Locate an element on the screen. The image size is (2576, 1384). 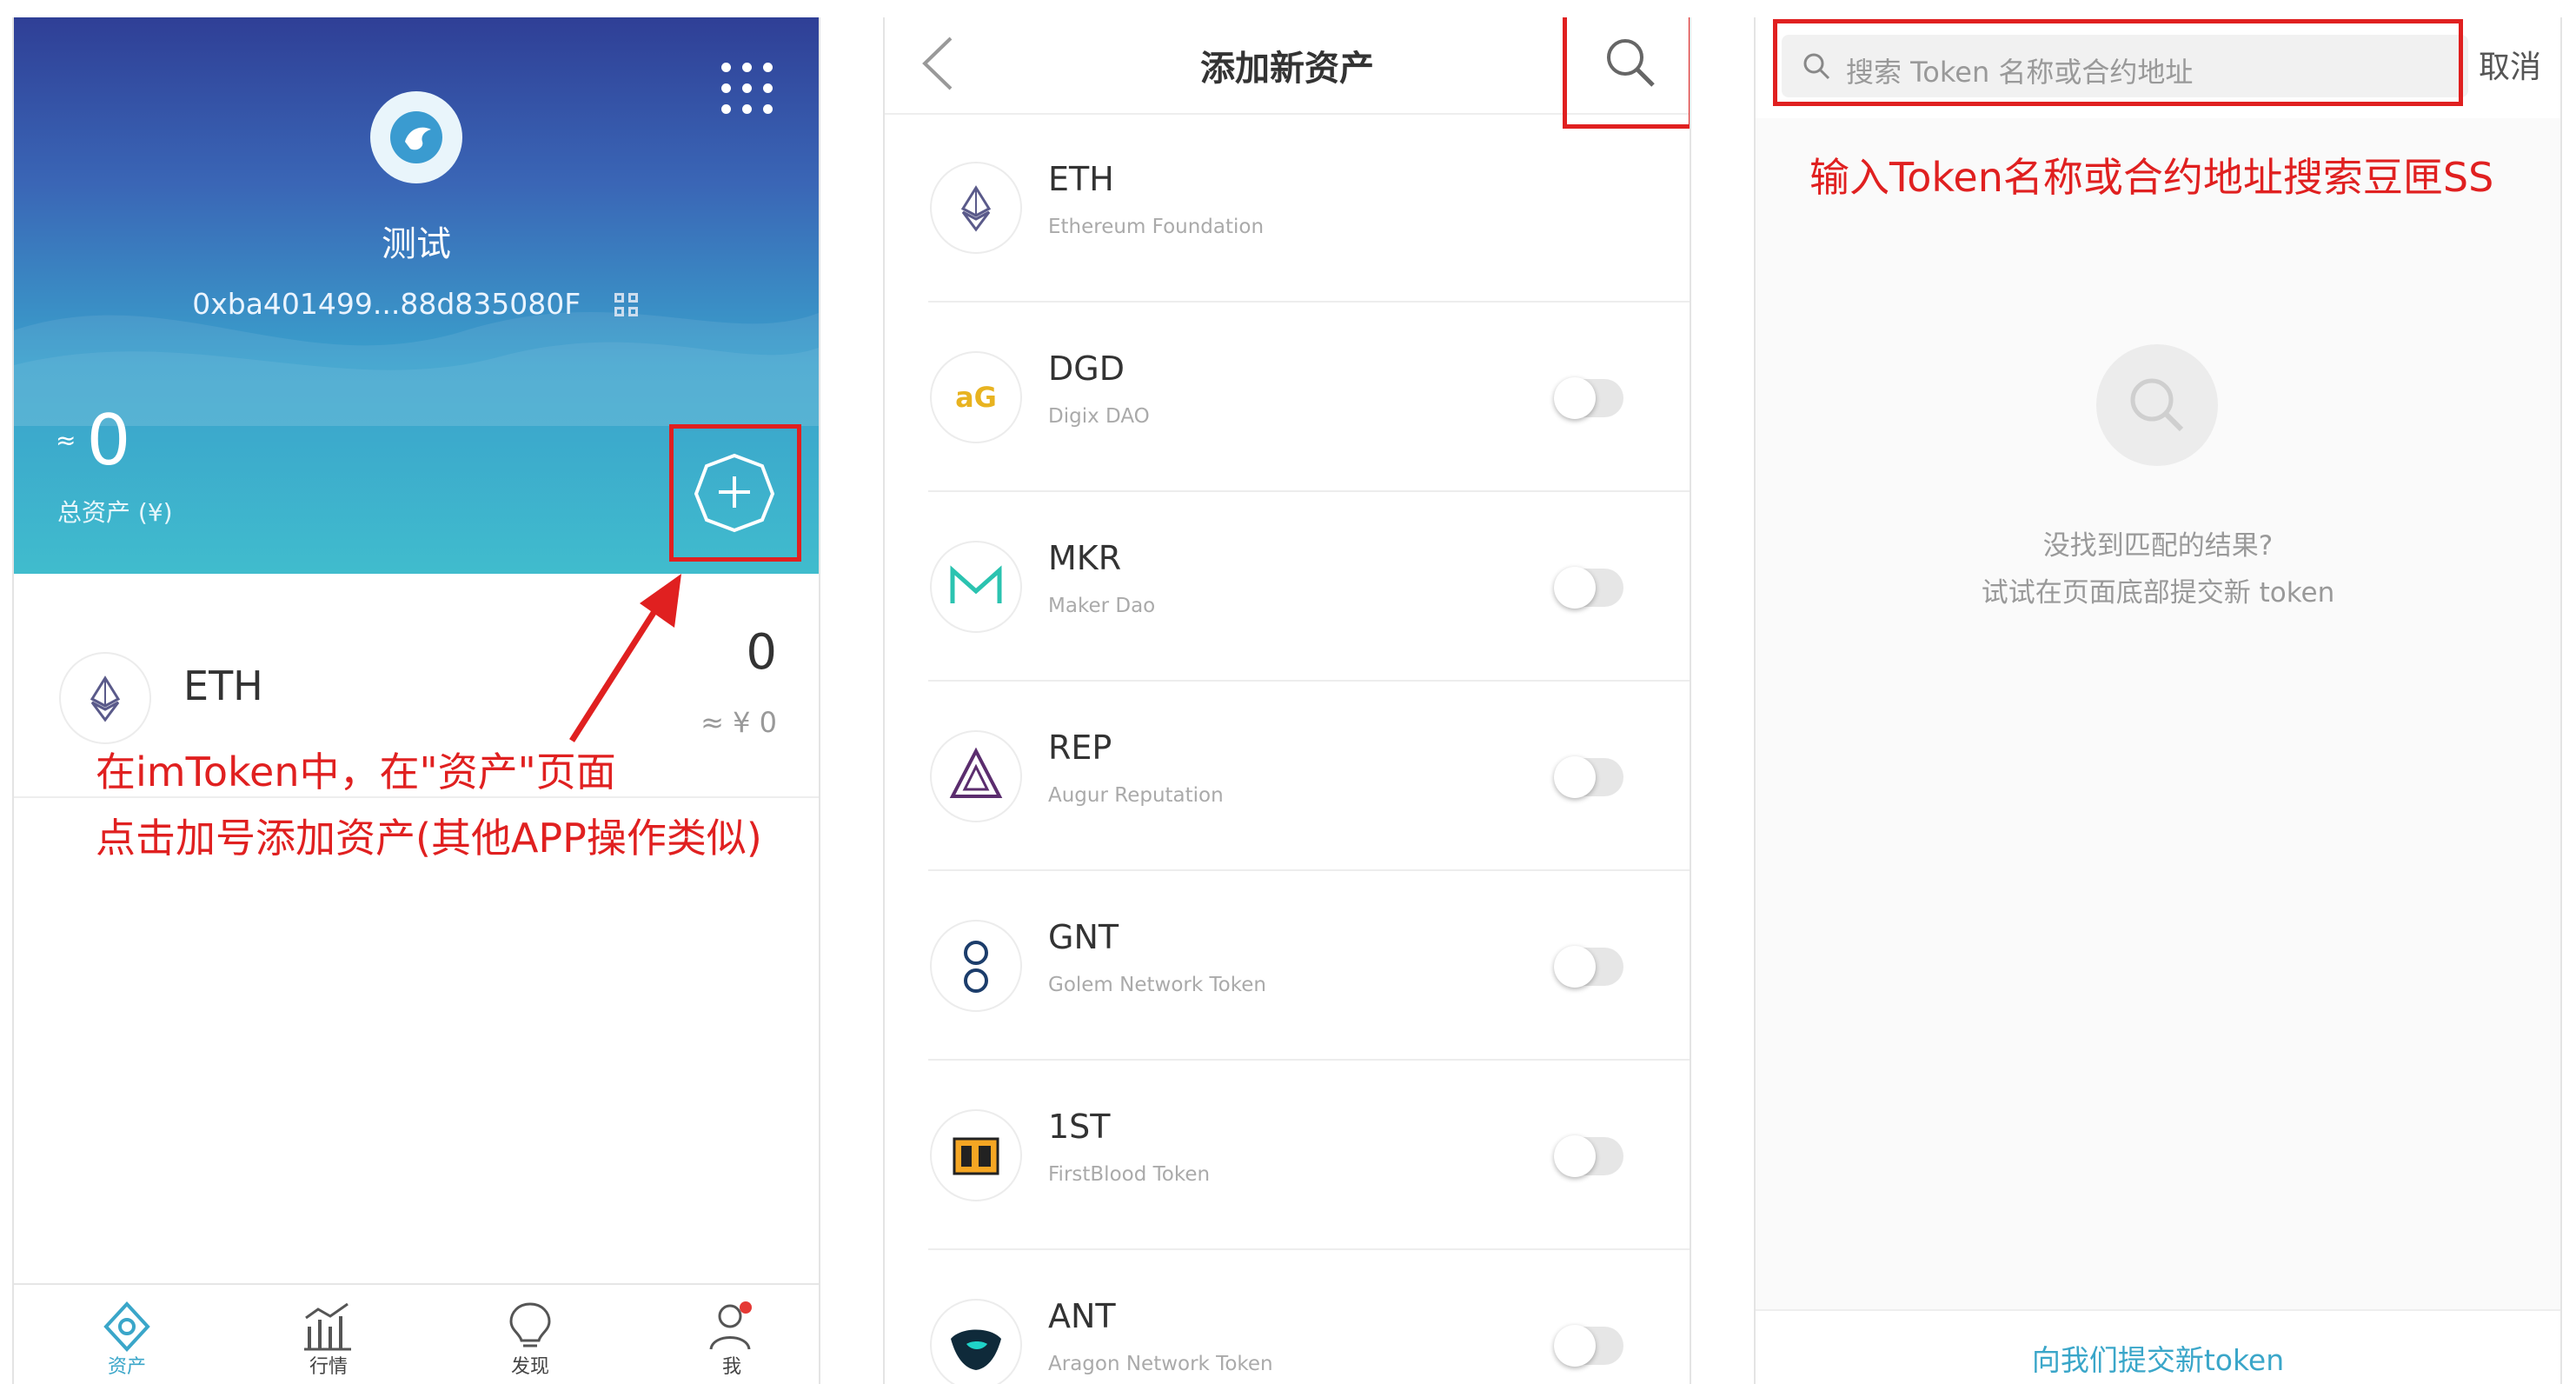
total-assets: ≈0 is located at coordinates (93, 440).